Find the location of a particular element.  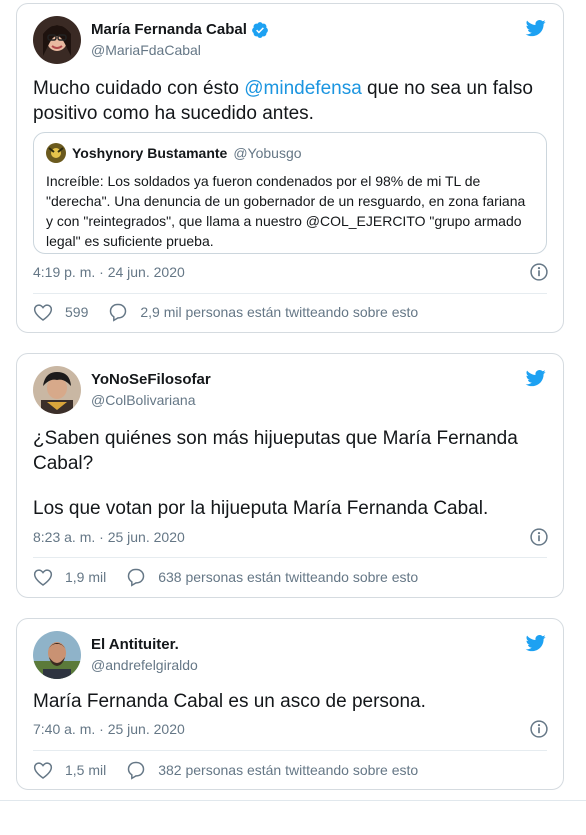

tweet-header: YoNoSeFilosofar @ColBolivariana is located at coordinates (122, 390).